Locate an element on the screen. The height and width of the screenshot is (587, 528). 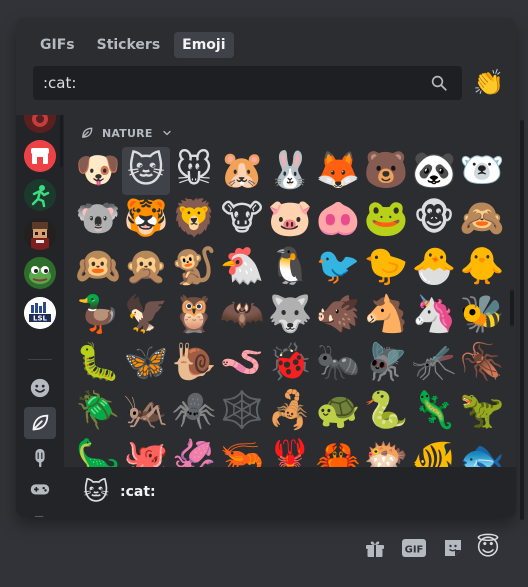
emoji-cell: 🐷 is located at coordinates (290, 219).